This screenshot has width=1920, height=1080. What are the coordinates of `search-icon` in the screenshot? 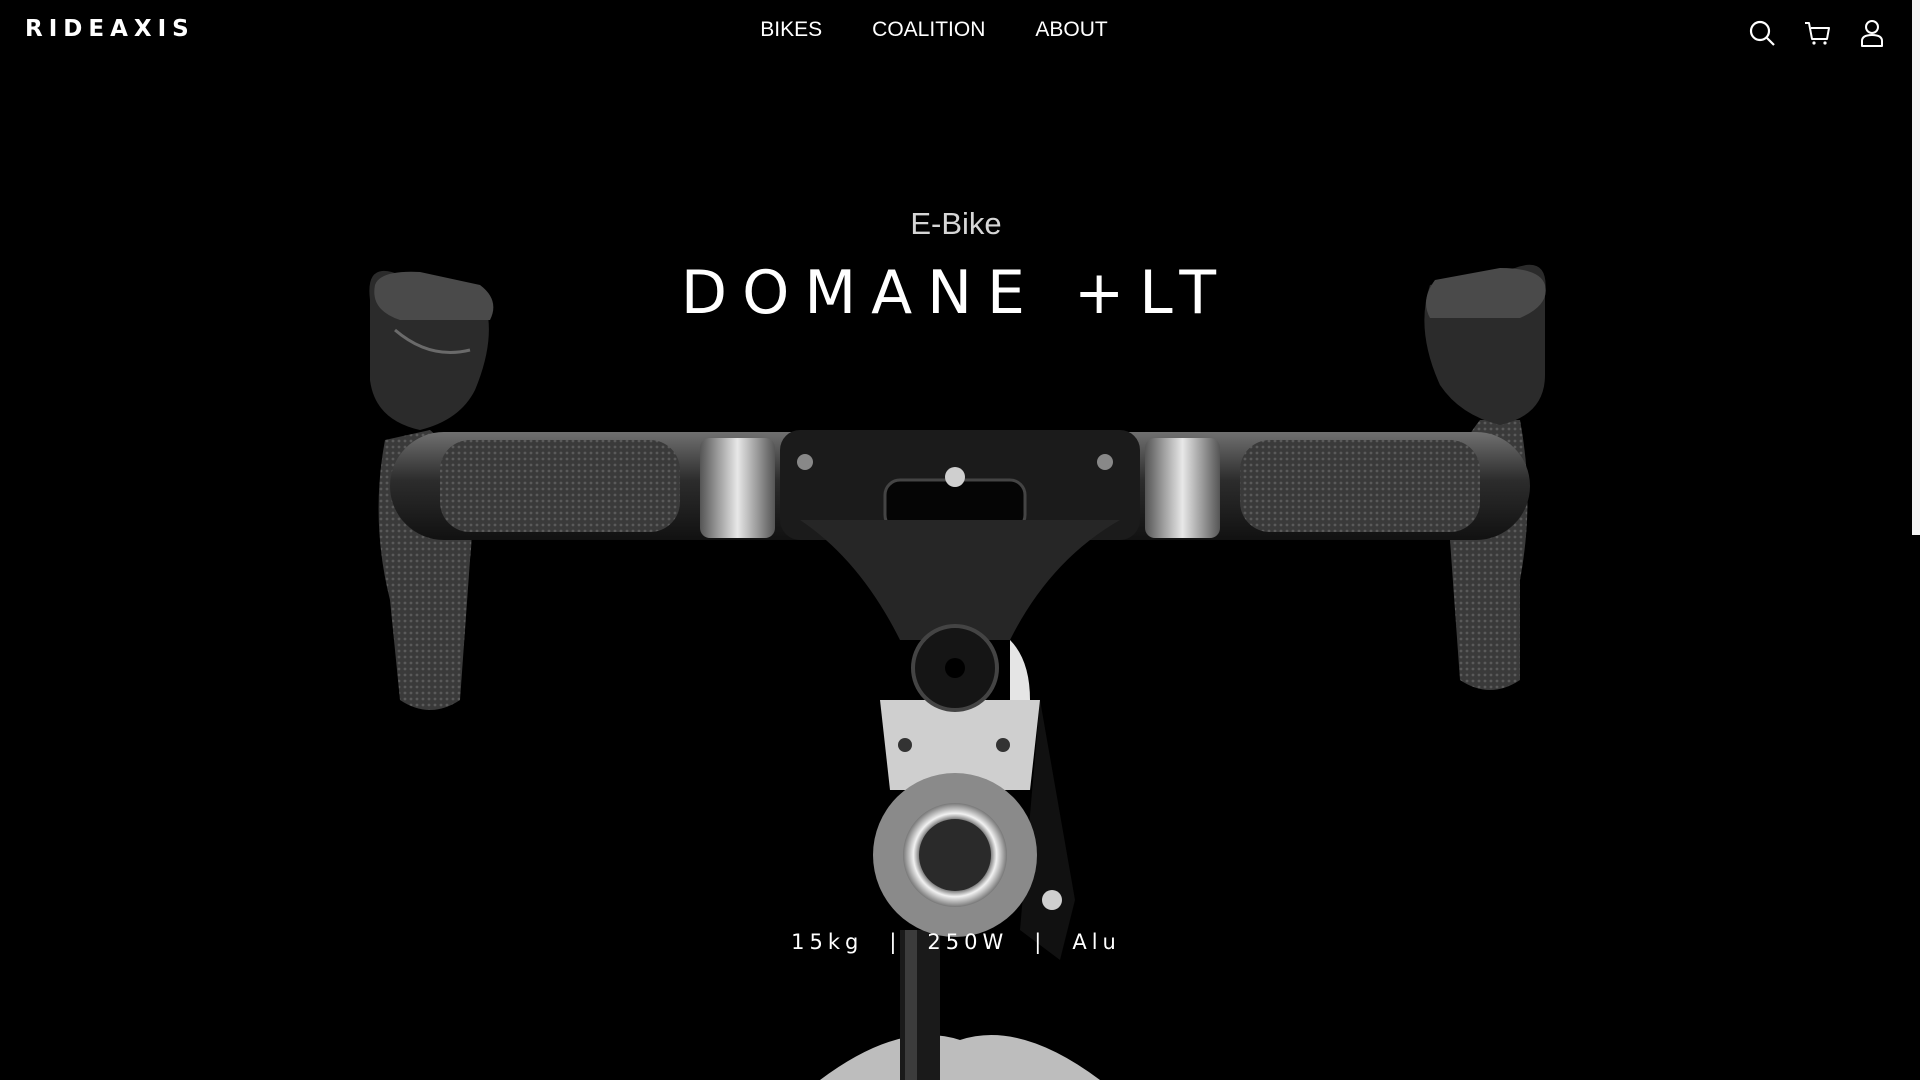 It's located at (1762, 33).